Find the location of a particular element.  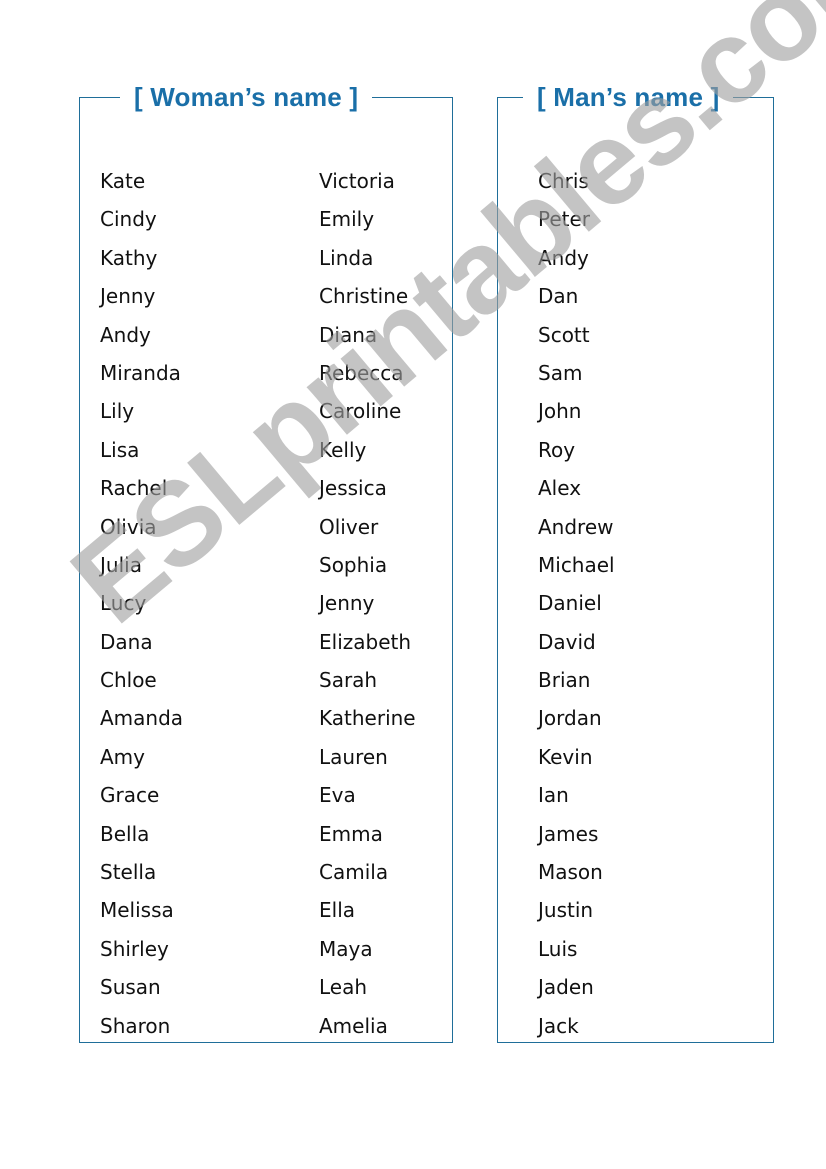

name-item: Julia is located at coordinates (121, 564).